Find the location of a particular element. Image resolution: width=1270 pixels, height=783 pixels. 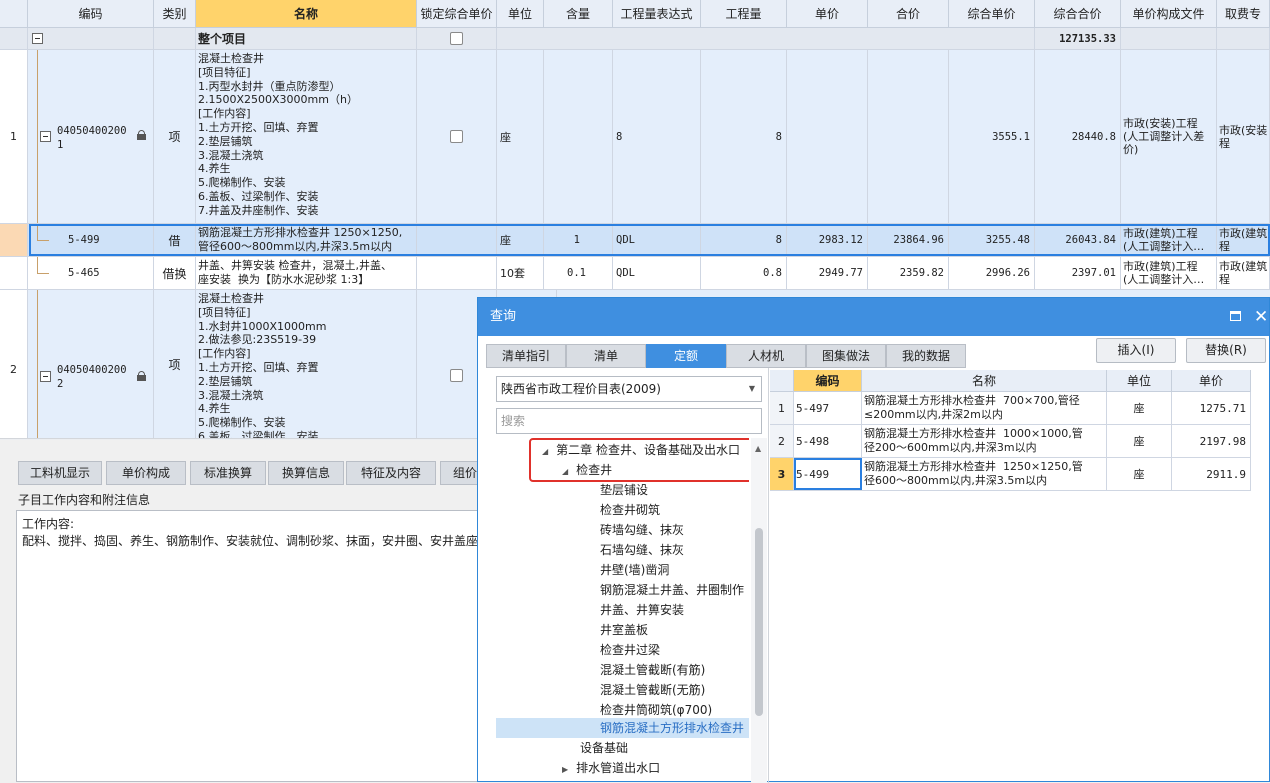

results-col-price: 单价 is located at coordinates (1211, 381).